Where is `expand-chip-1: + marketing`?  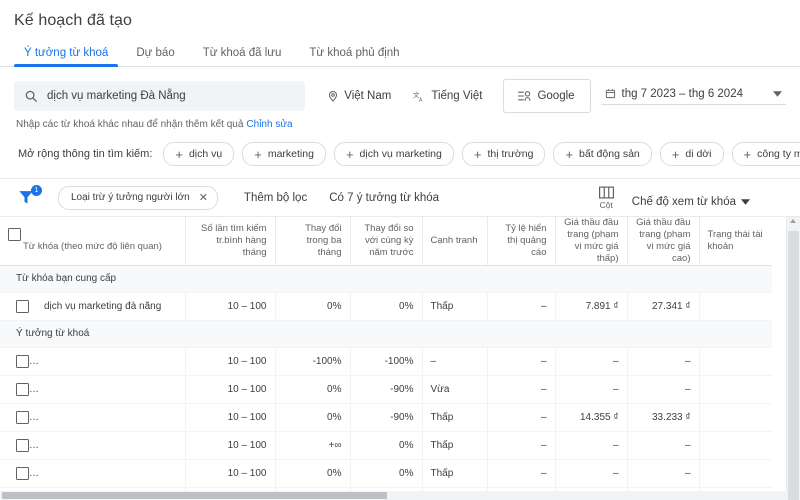
expand-chip-1: + marketing is located at coordinates (284, 154).